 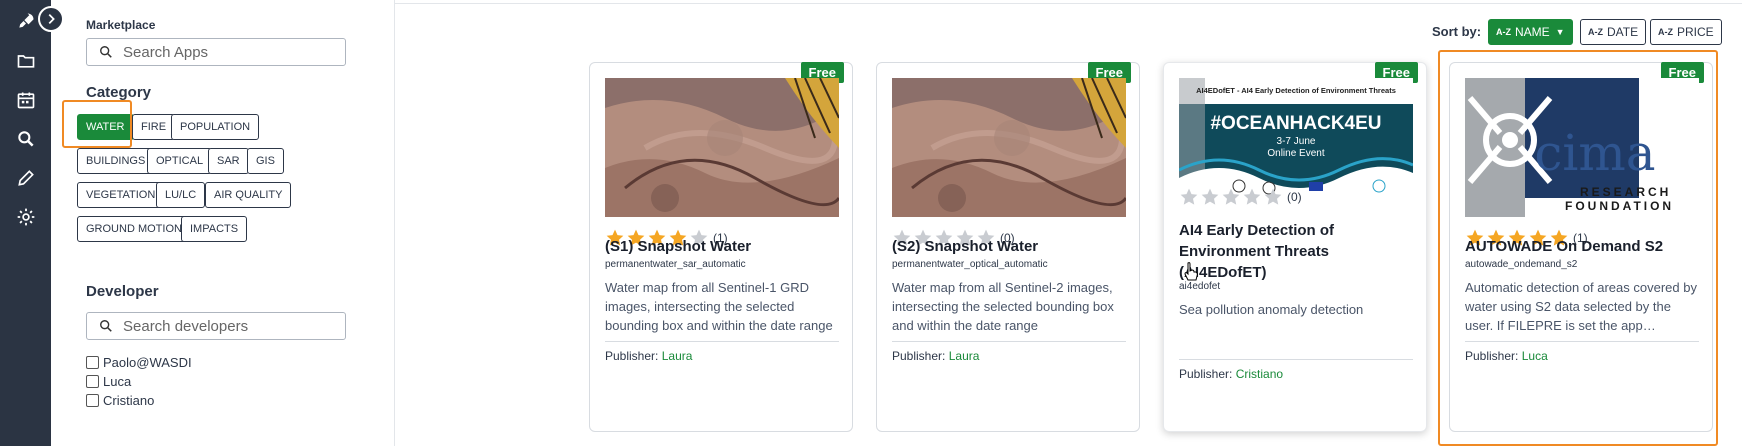 What do you see at coordinates (129, 400) in the screenshot?
I see `developer-label: Cristiano` at bounding box center [129, 400].